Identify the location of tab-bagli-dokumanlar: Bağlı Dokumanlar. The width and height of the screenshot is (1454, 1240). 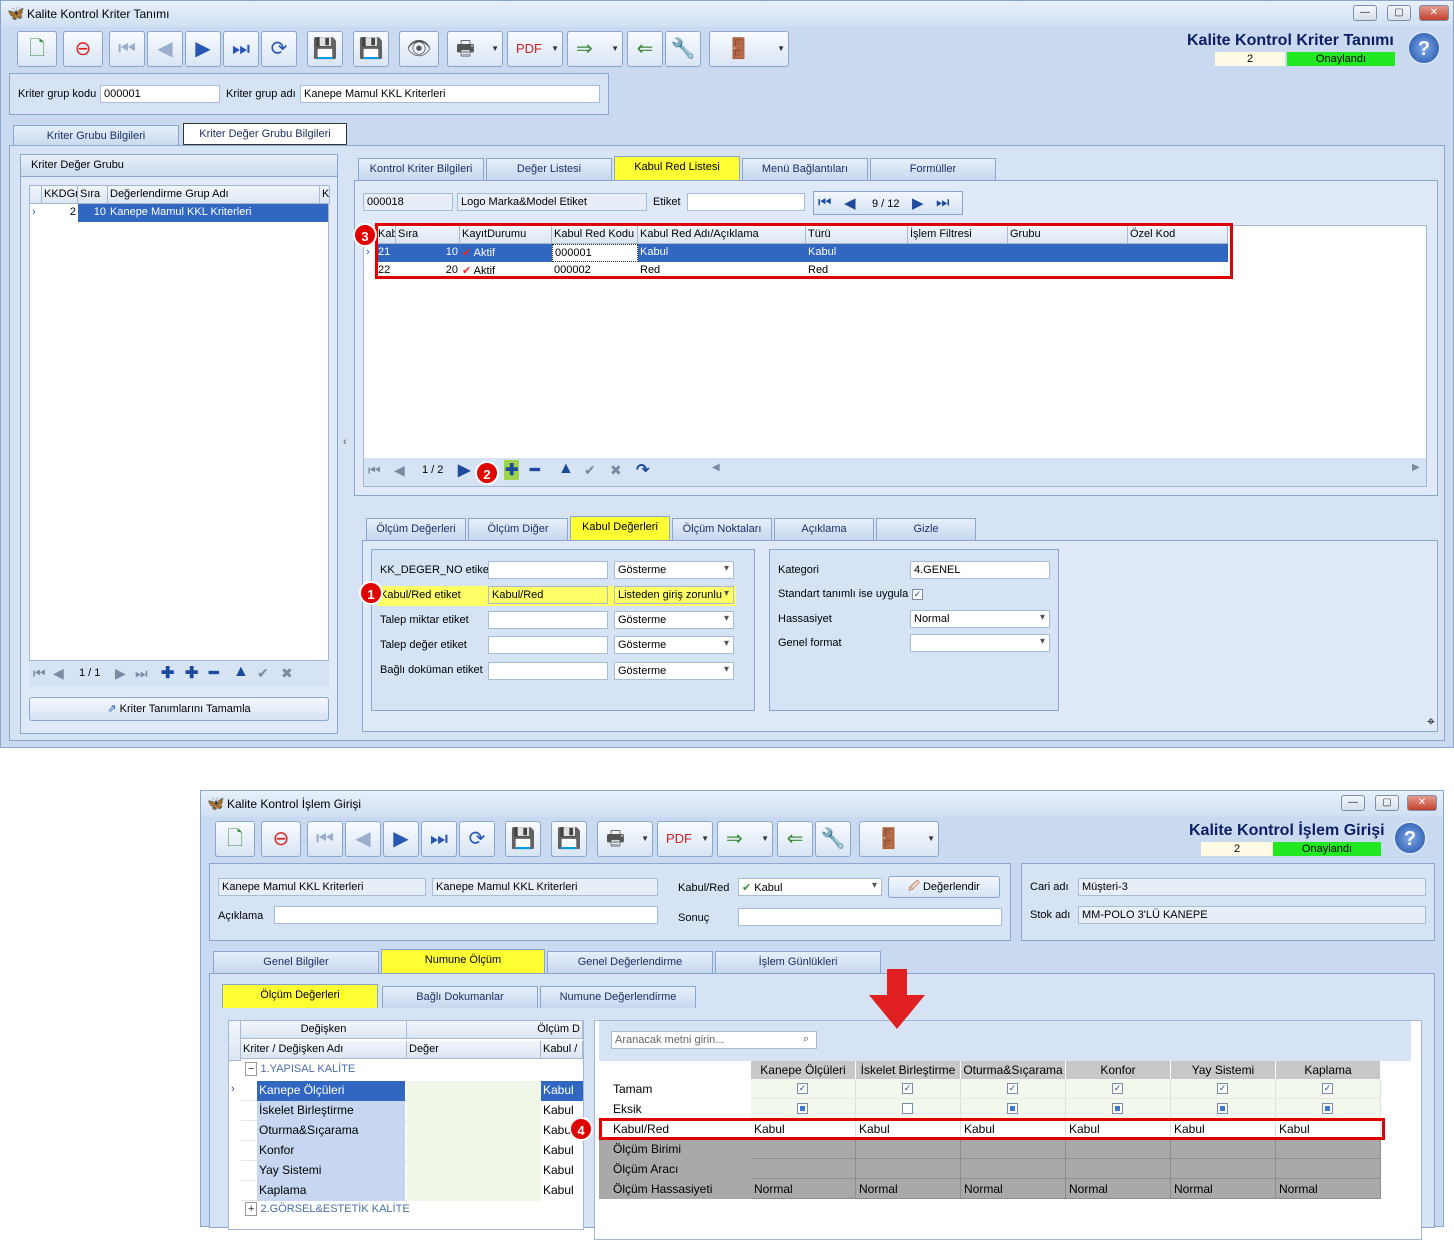
(460, 997).